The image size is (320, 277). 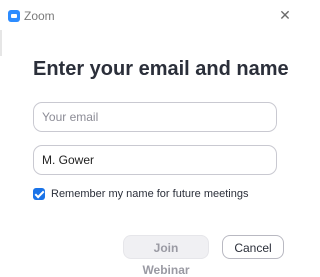 I want to click on email-field, so click(x=155, y=117).